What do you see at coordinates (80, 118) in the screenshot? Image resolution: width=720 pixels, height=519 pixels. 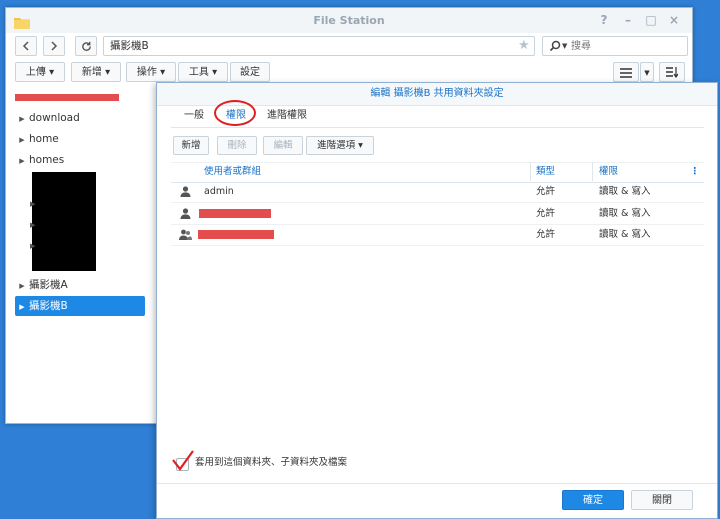 I see `sidebar-item-download: ▶ download` at bounding box center [80, 118].